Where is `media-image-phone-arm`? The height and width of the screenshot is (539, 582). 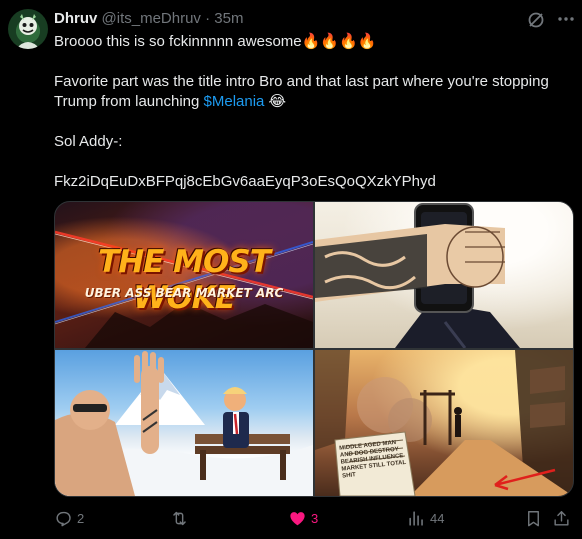
media-image-phone-arm is located at coordinates (444, 275).